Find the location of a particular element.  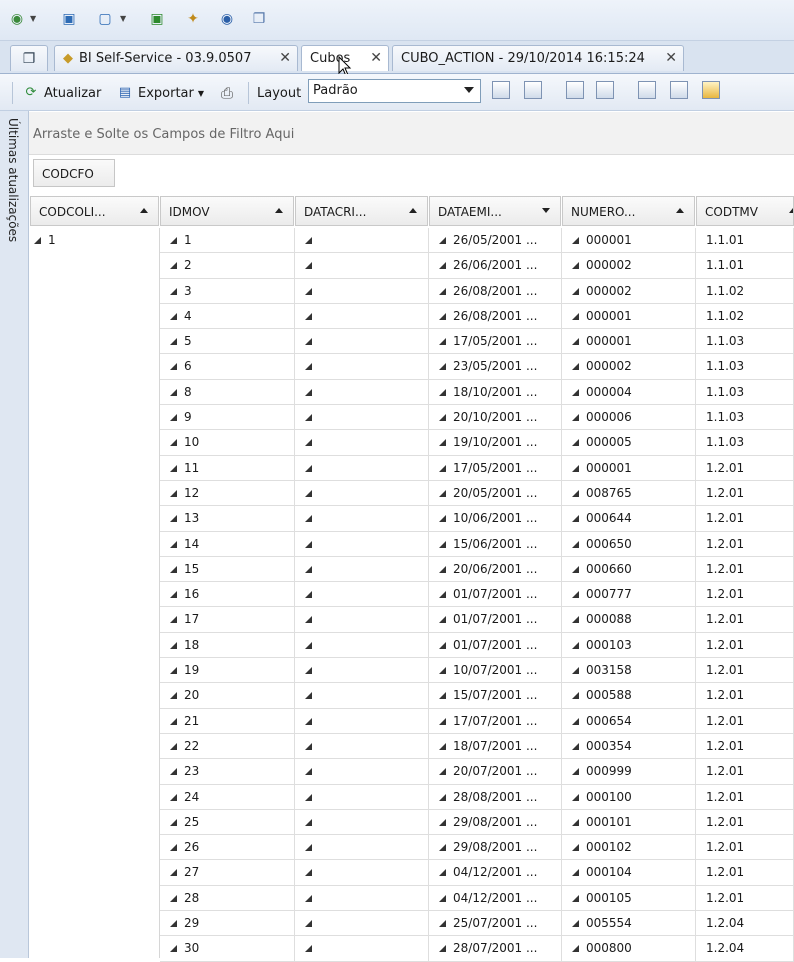

table-row: 14 15/06/2001 ... 000650 1.2.01 is located at coordinates (477, 544).